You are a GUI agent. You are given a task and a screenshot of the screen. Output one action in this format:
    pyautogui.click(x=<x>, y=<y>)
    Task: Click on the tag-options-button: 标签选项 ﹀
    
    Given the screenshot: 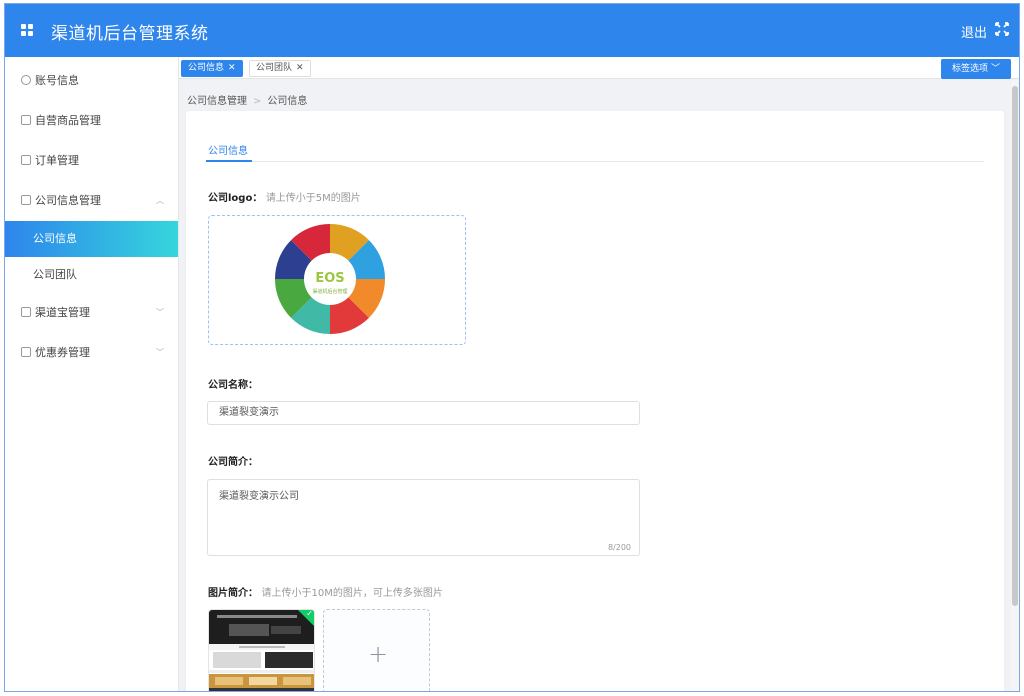 What is the action you would take?
    pyautogui.click(x=976, y=69)
    